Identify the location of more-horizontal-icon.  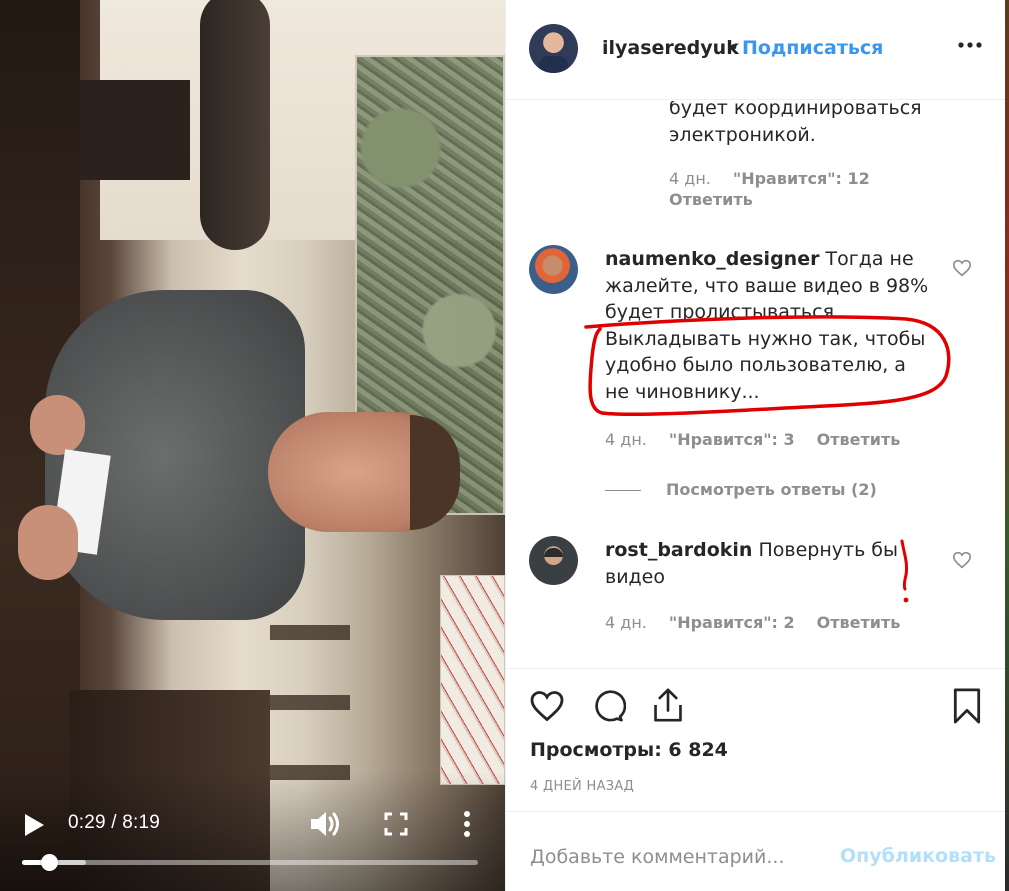
(970, 45).